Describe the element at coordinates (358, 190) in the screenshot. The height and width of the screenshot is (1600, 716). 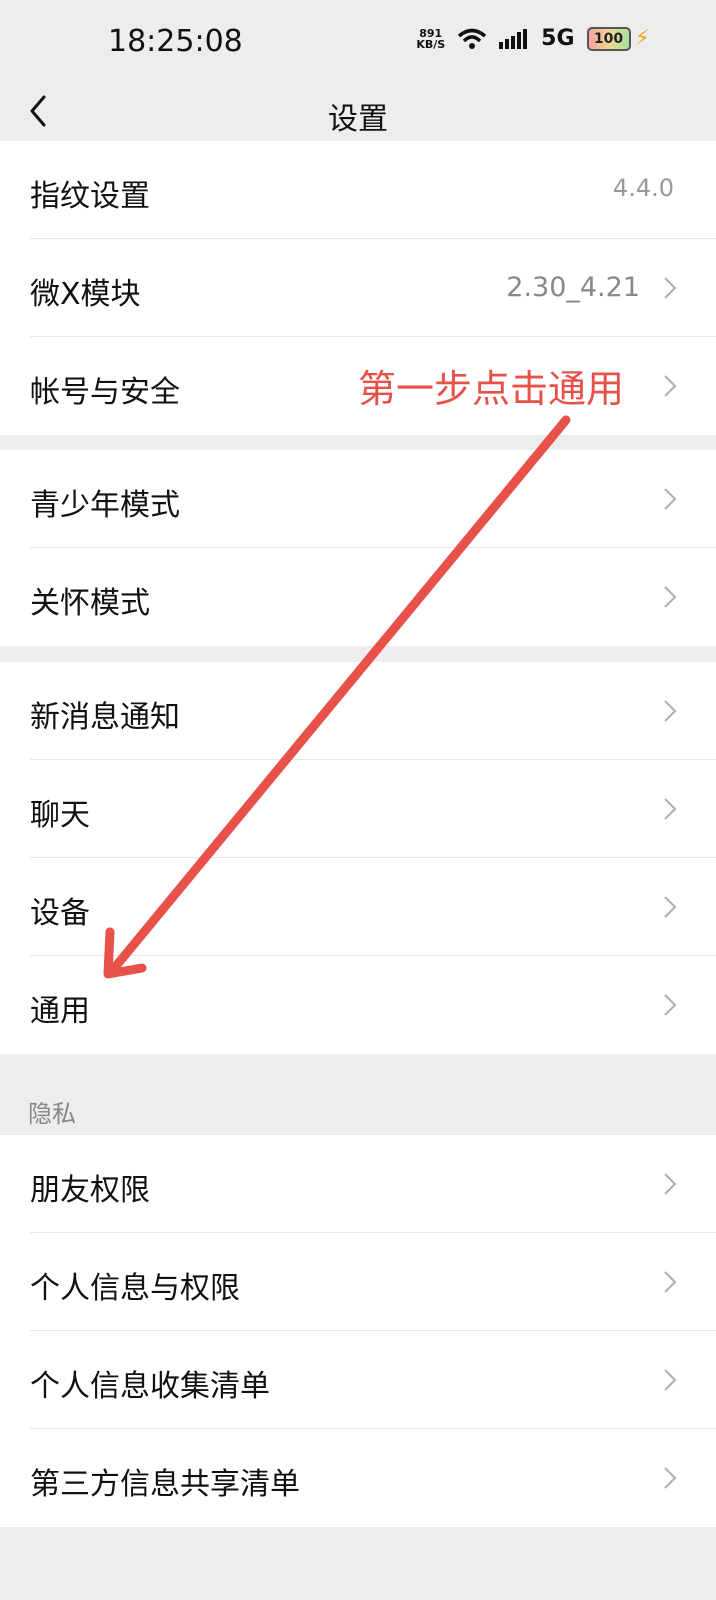
I see `settings-item-fingerprint: 指纹设置 4.4.0` at that location.